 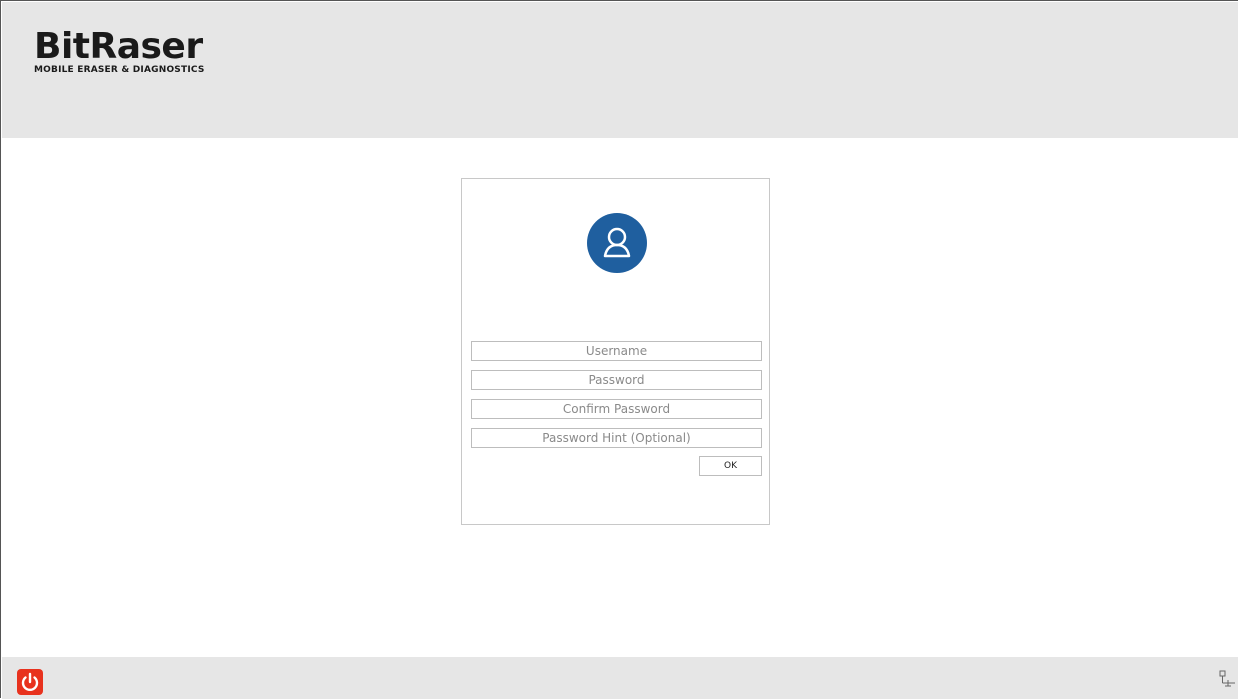 I want to click on network-icon, so click(x=1227, y=681).